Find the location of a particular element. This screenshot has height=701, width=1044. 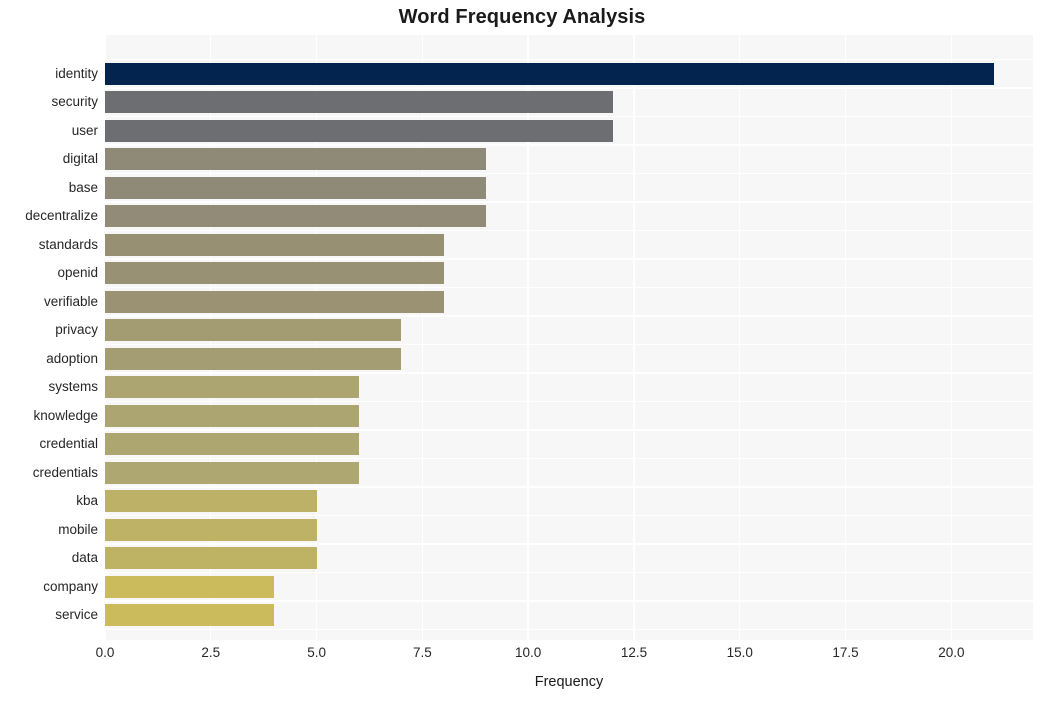

y-tick-label-service: service is located at coordinates (76, 615).